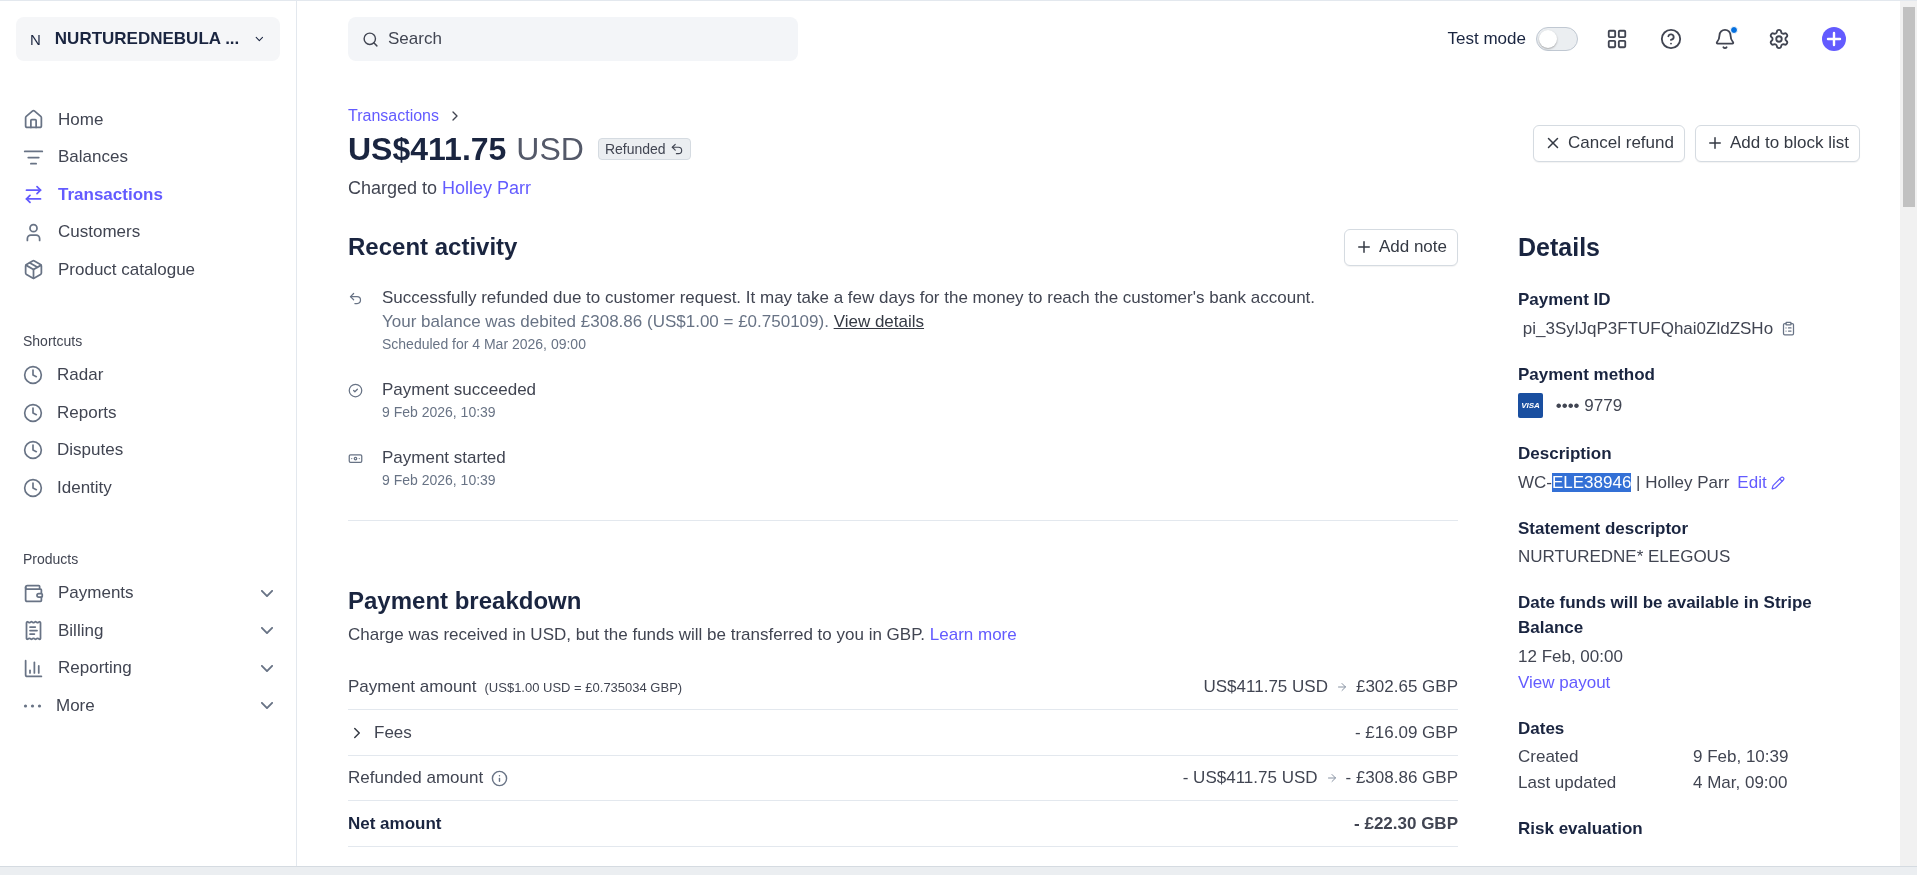 Image resolution: width=1917 pixels, height=875 pixels. I want to click on wallet-icon, so click(33, 593).